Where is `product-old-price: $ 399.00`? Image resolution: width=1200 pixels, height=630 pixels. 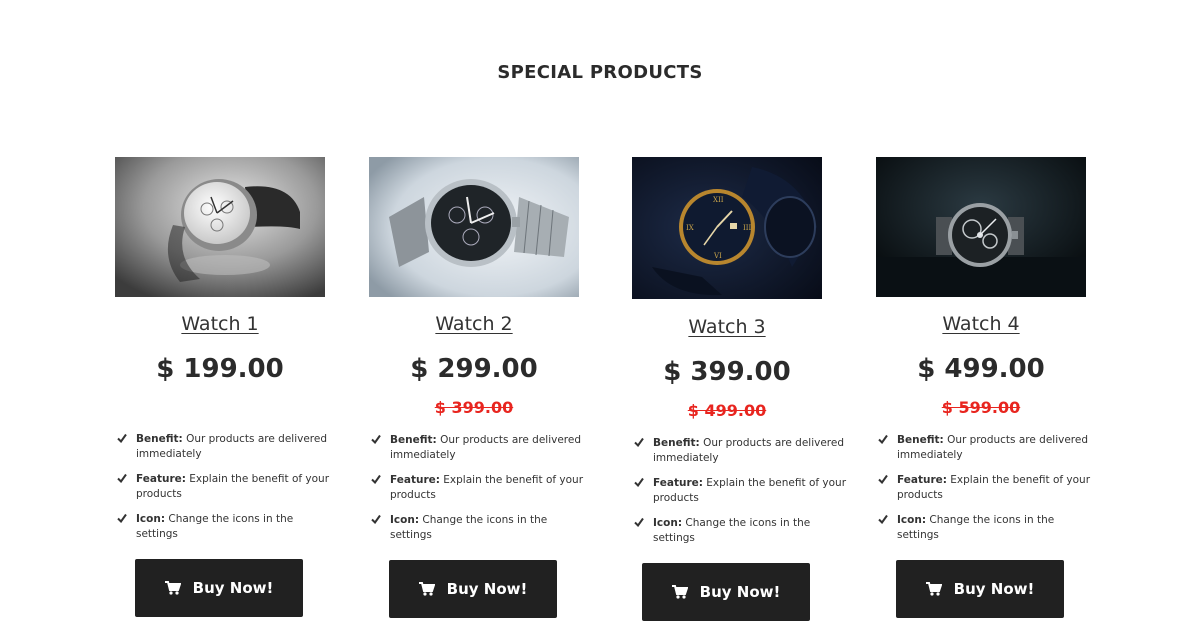 product-old-price: $ 399.00 is located at coordinates (474, 407).